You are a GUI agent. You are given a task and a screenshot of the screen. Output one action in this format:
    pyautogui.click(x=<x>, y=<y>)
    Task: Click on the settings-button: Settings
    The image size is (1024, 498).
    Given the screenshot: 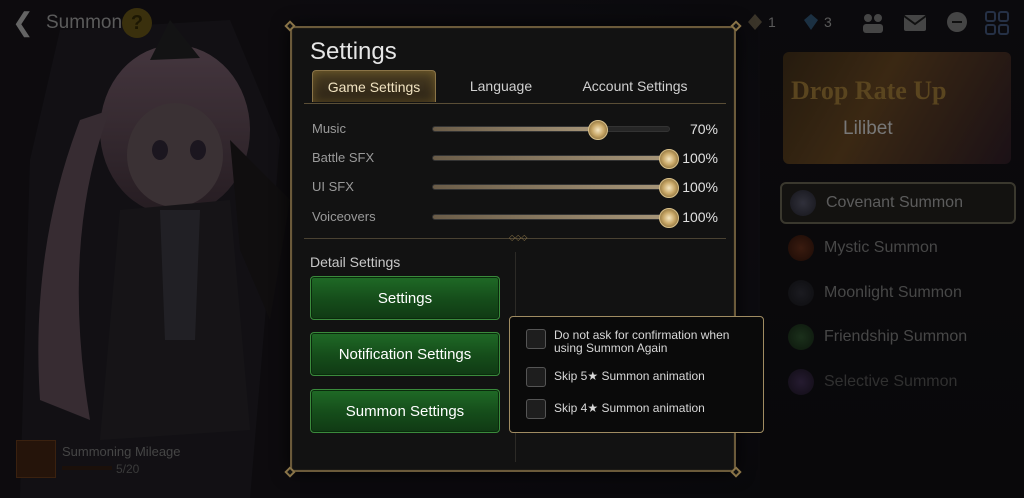 What is the action you would take?
    pyautogui.click(x=405, y=298)
    